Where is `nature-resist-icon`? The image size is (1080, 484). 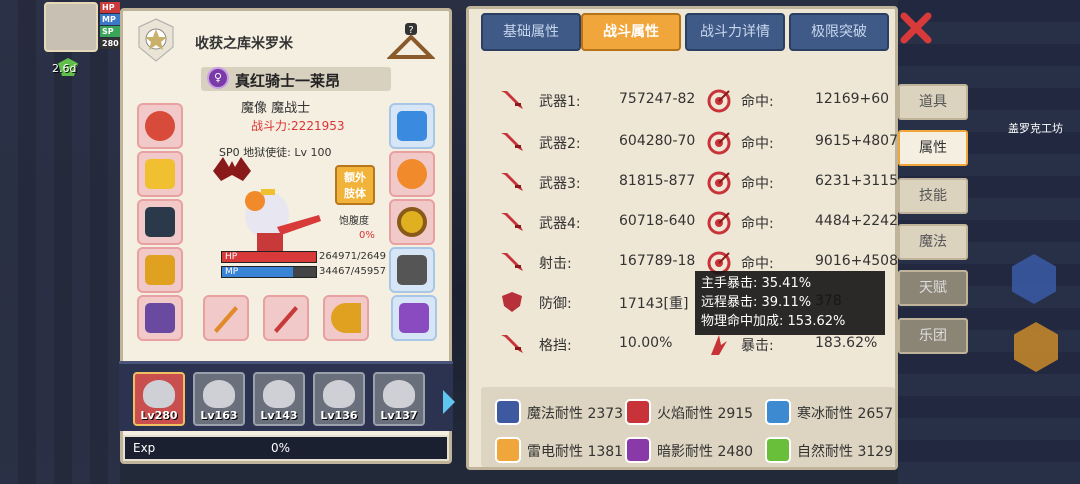 nature-resist-icon is located at coordinates (778, 450).